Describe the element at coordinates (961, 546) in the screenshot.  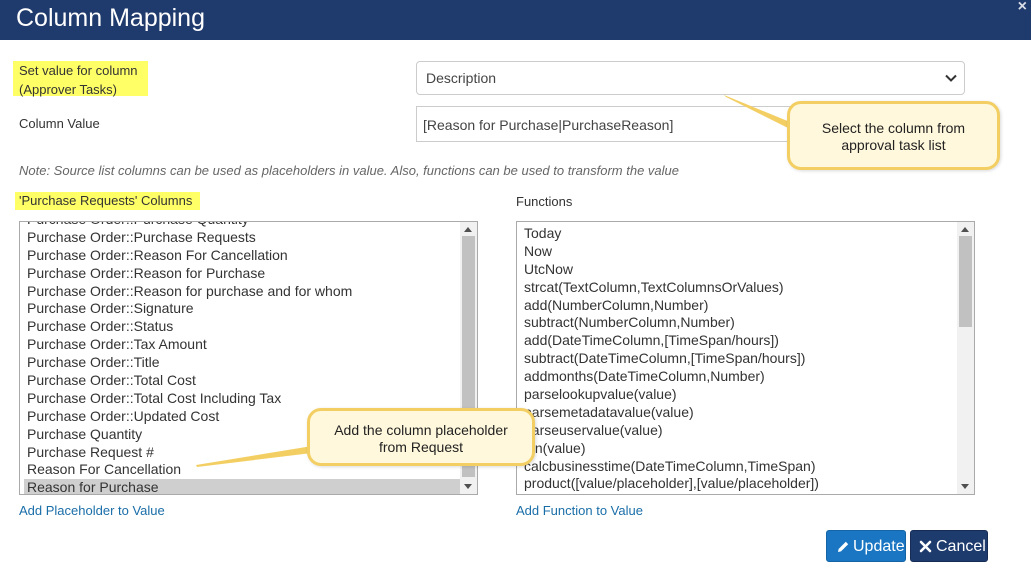
I see `cancel-button-label: Cancel` at that location.